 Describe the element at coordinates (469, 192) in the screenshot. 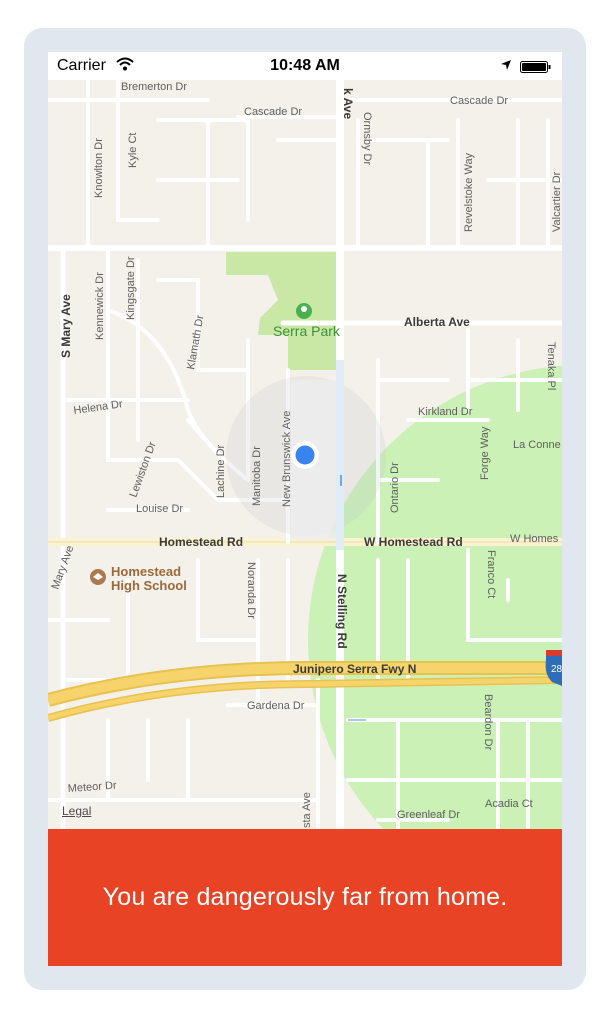

I see `street-label: Revelstoke Way` at that location.